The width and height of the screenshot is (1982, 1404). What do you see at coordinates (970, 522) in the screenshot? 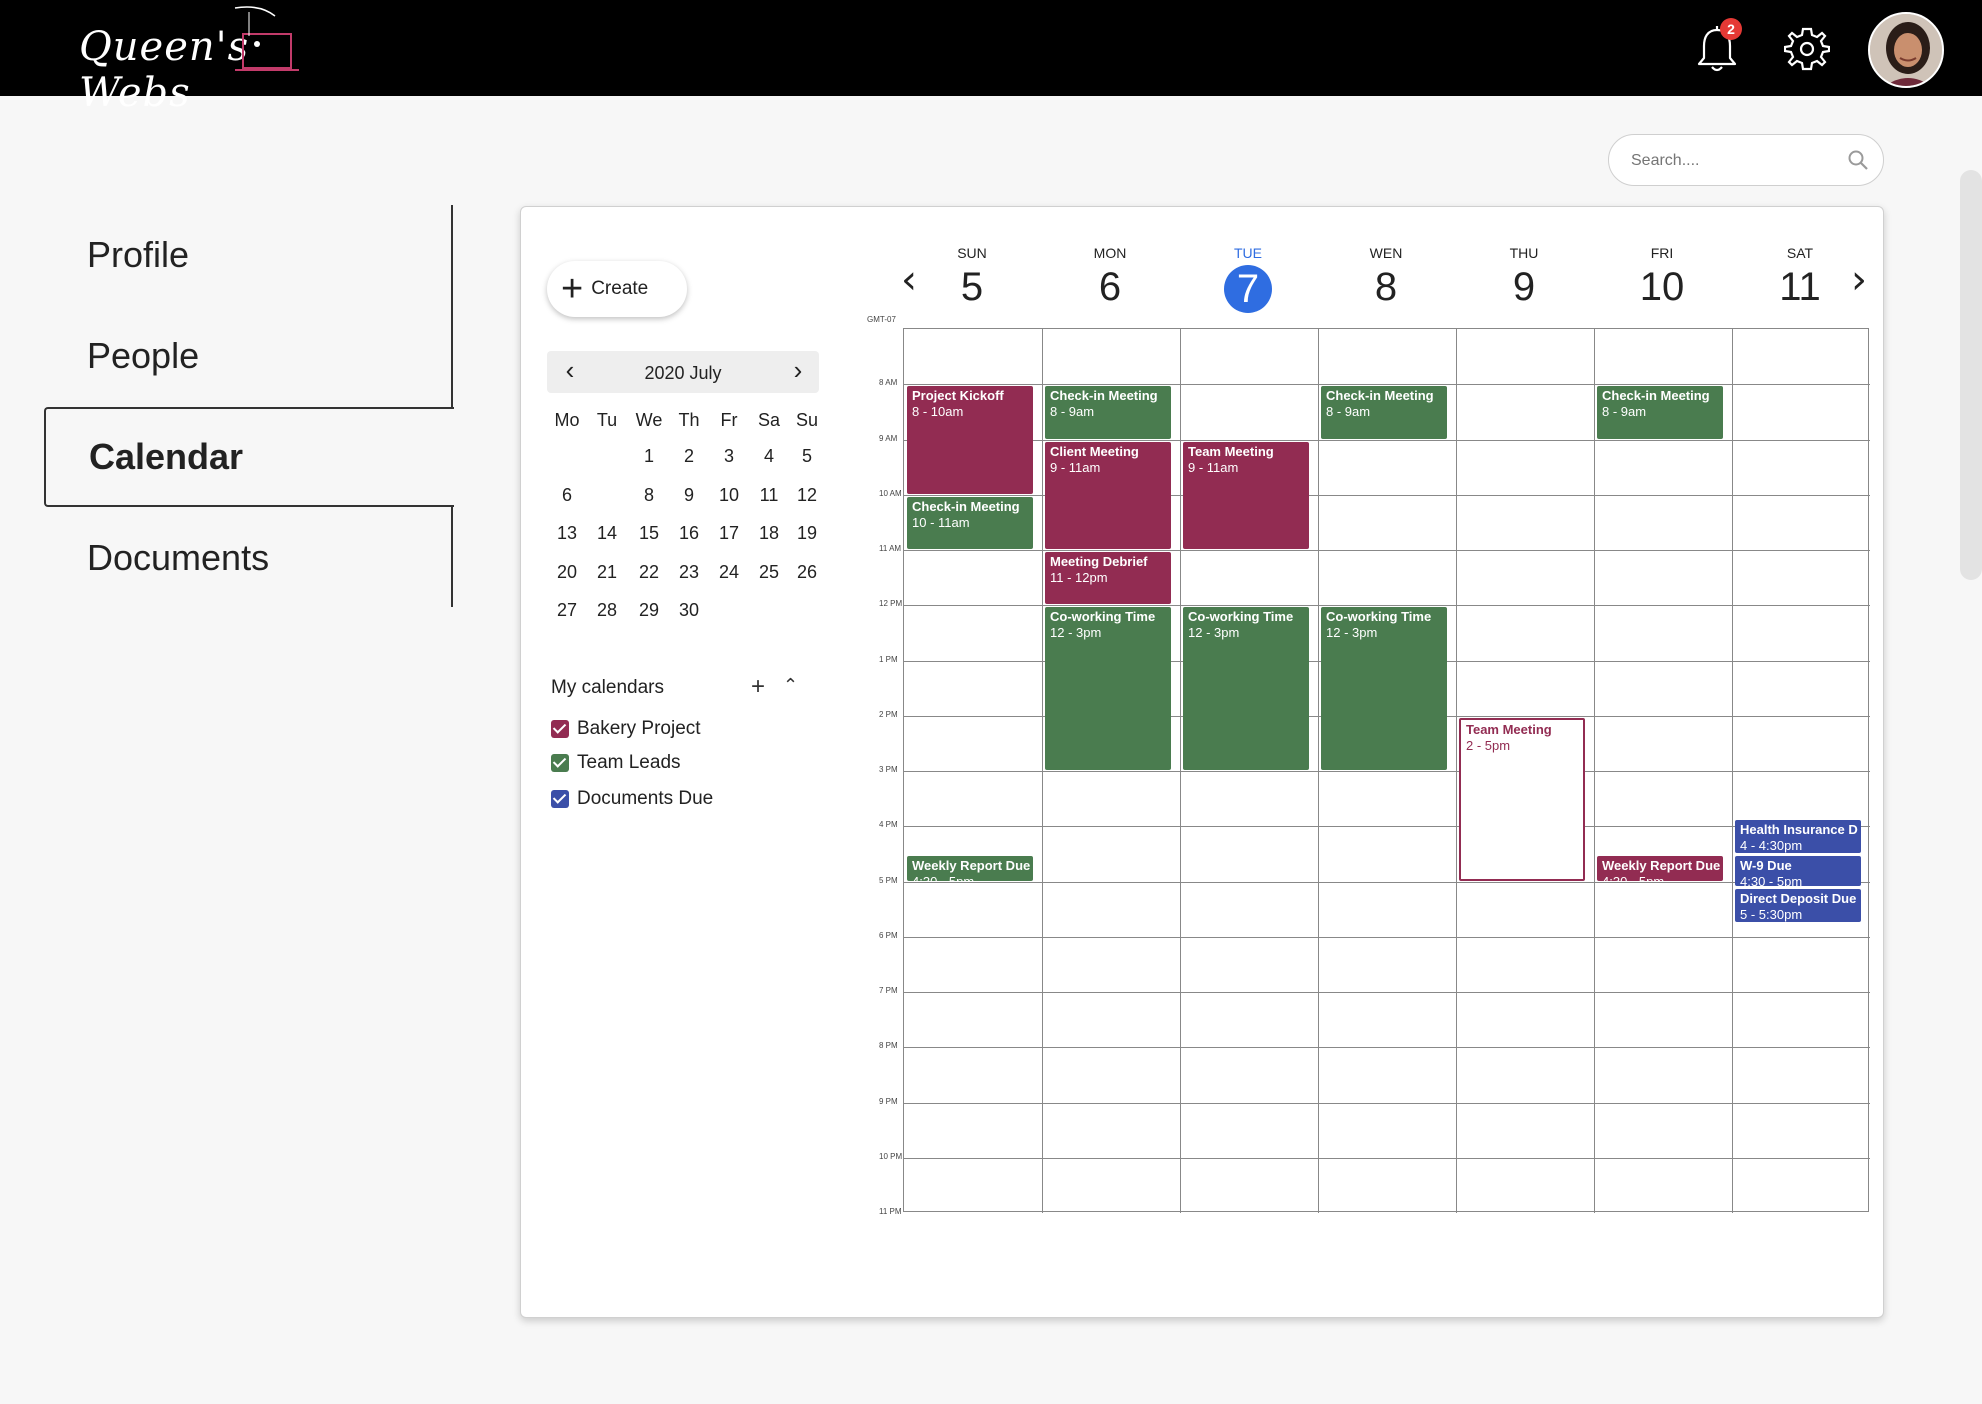
I see `calendar-event: Check-in Meeting 10 - 11am` at bounding box center [970, 522].